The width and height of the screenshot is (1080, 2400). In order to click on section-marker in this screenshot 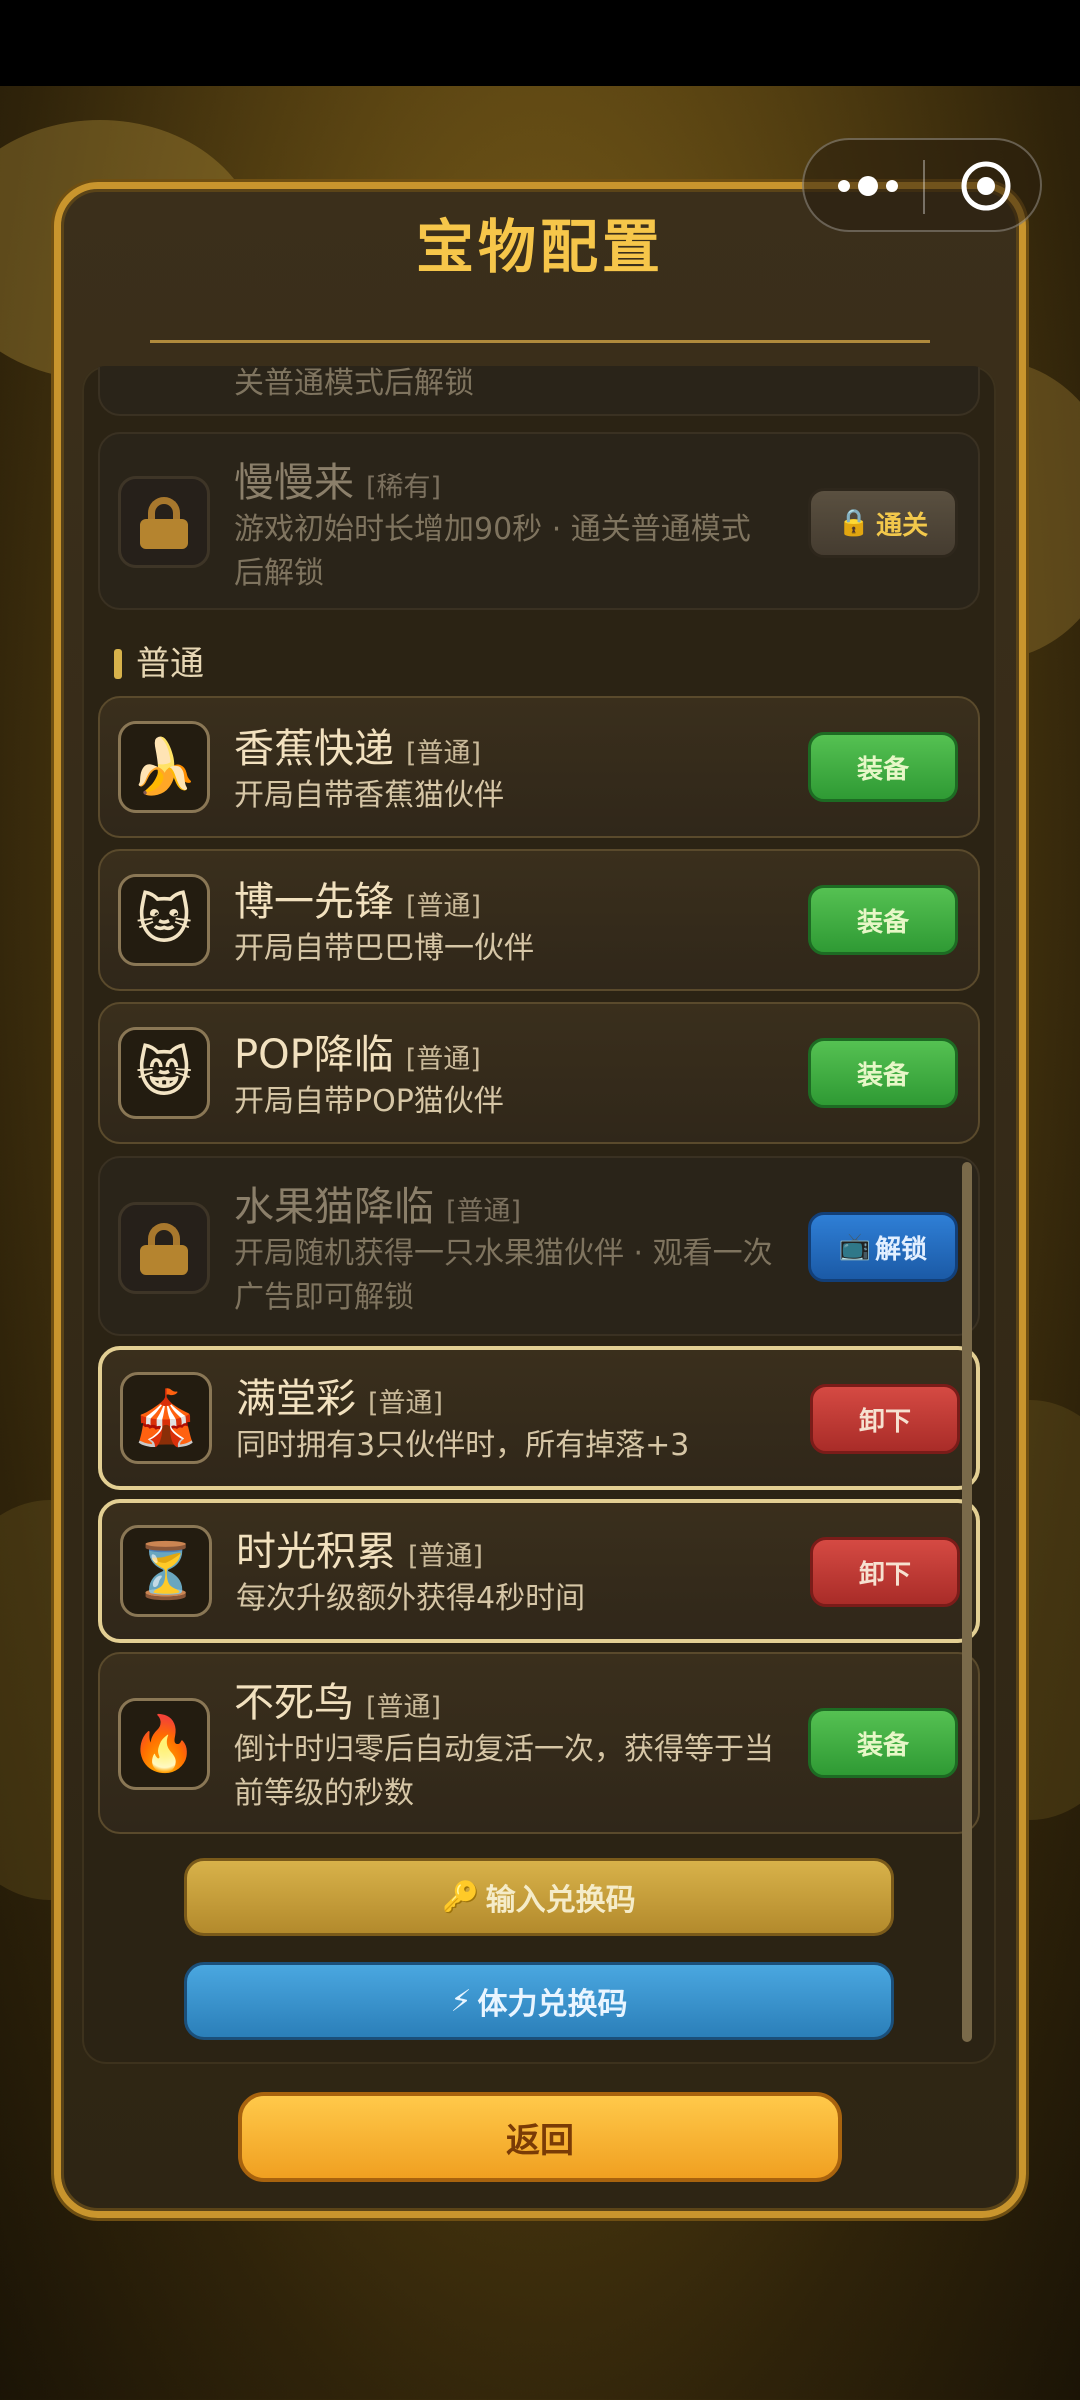, I will do `click(118, 664)`.